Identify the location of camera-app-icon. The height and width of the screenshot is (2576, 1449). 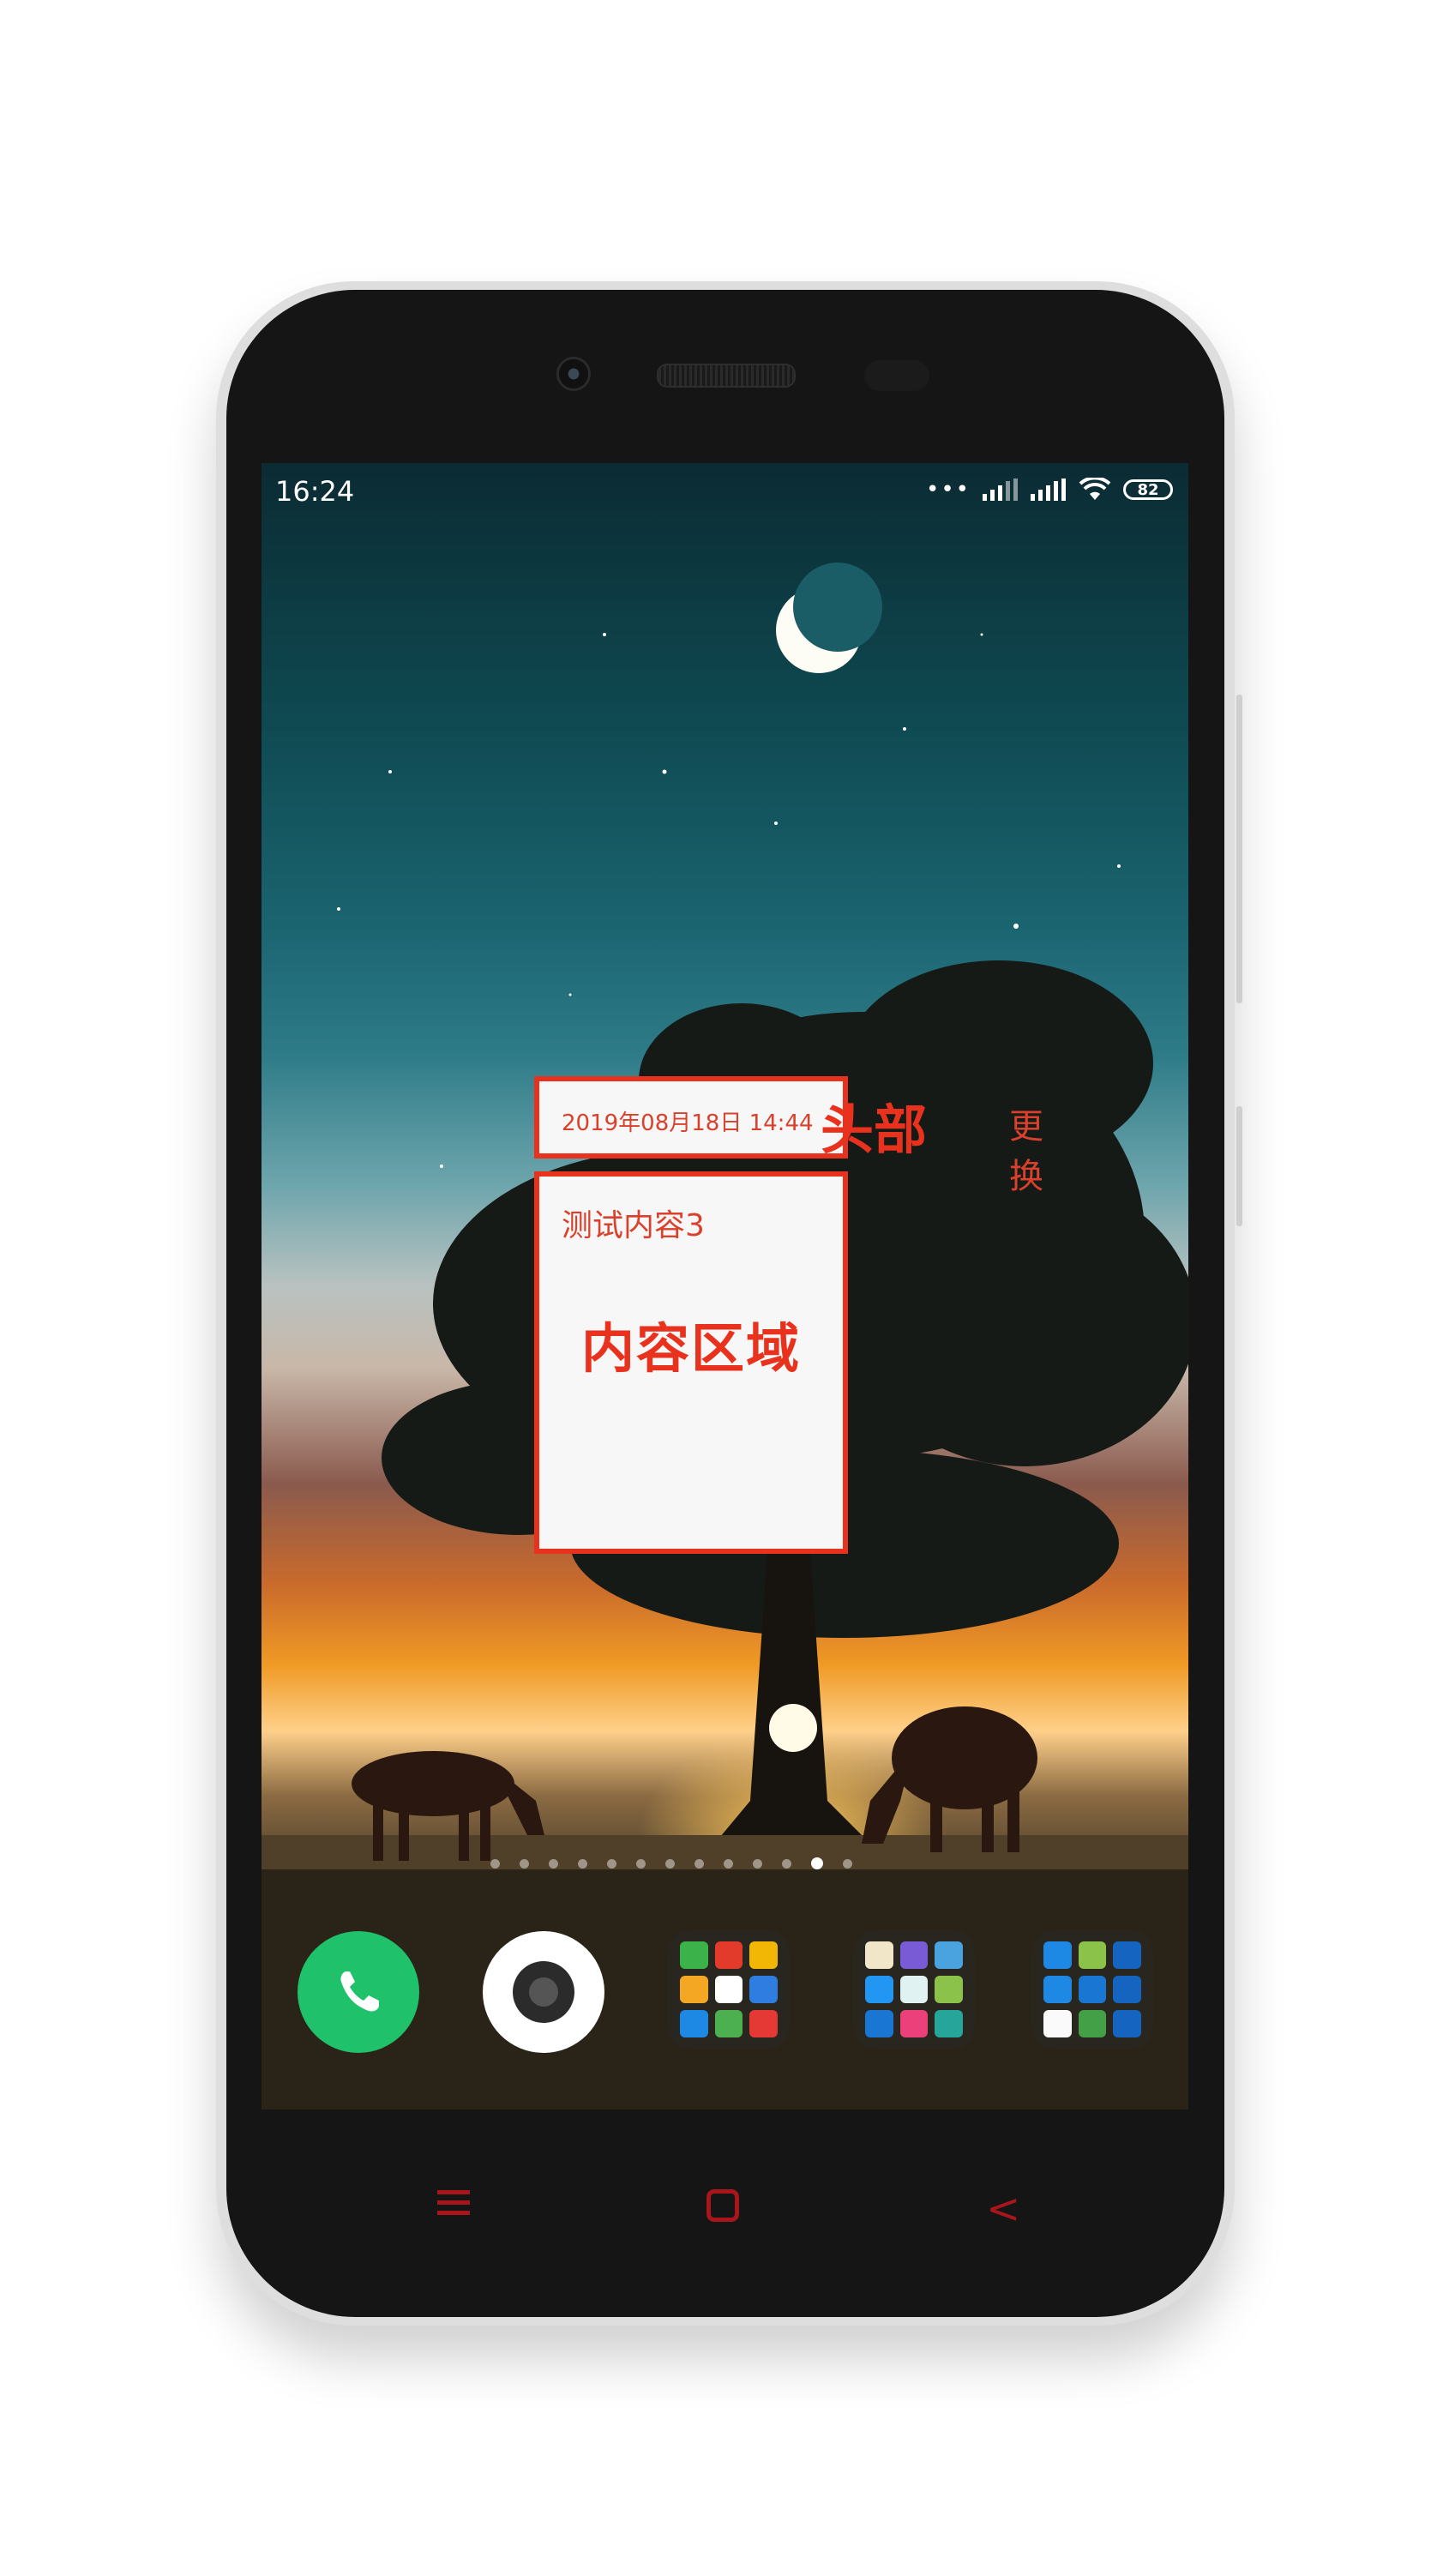
(543, 1992).